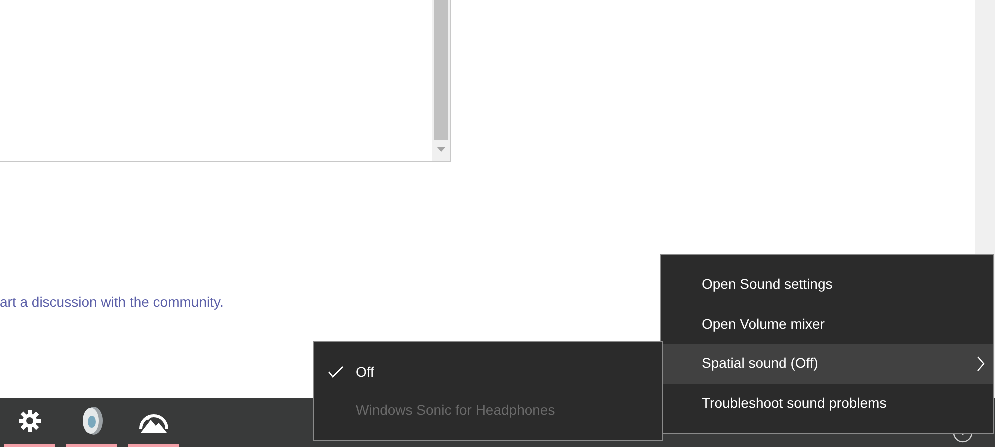 This screenshot has height=447, width=995. Describe the element at coordinates (30, 421) in the screenshot. I see `settings-icon` at that location.